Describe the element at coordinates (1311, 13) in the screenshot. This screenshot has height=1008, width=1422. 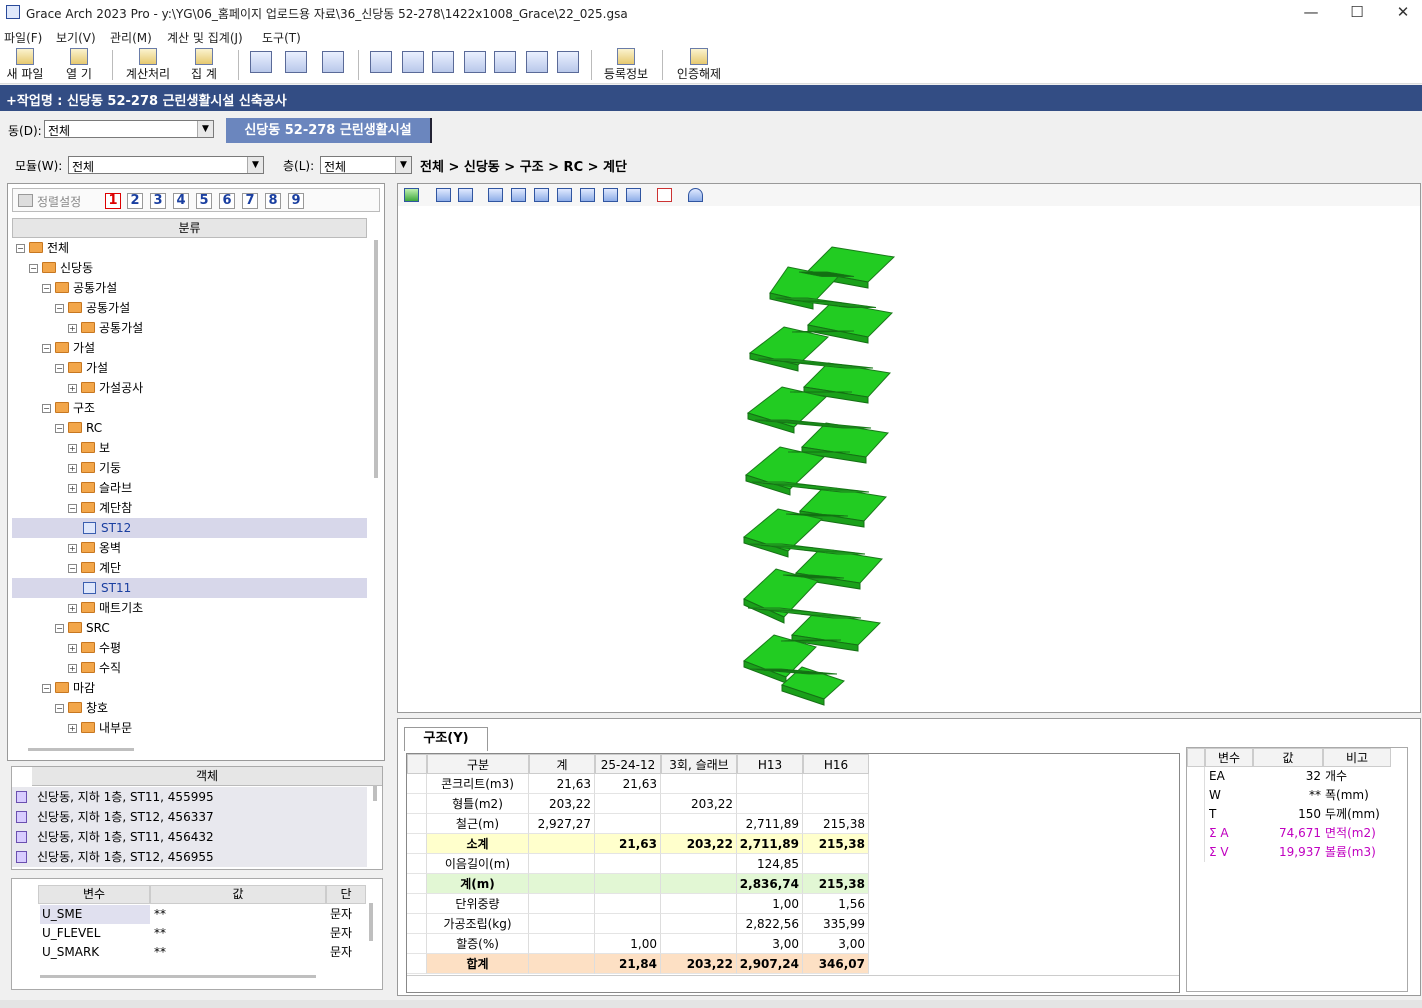
I see `minimize-button: —` at that location.